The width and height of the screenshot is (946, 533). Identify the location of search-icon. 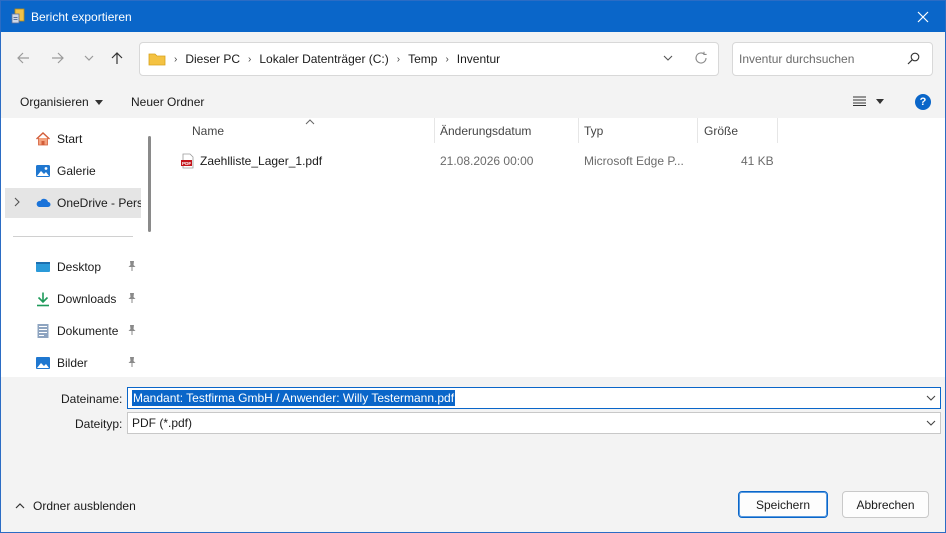
(913, 58).